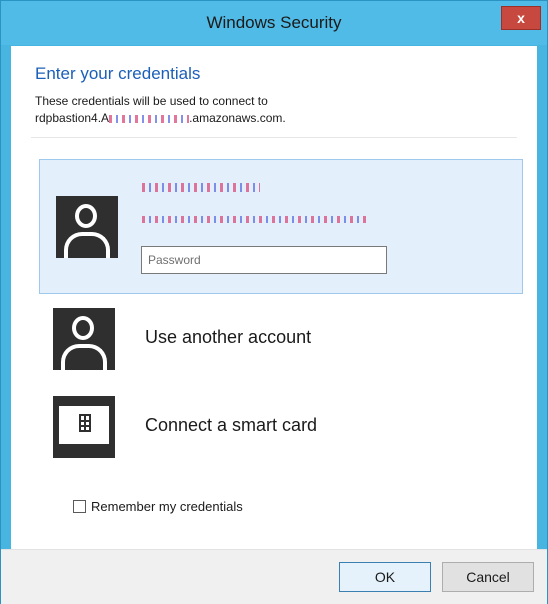  What do you see at coordinates (274, 137) in the screenshot?
I see `divider` at bounding box center [274, 137].